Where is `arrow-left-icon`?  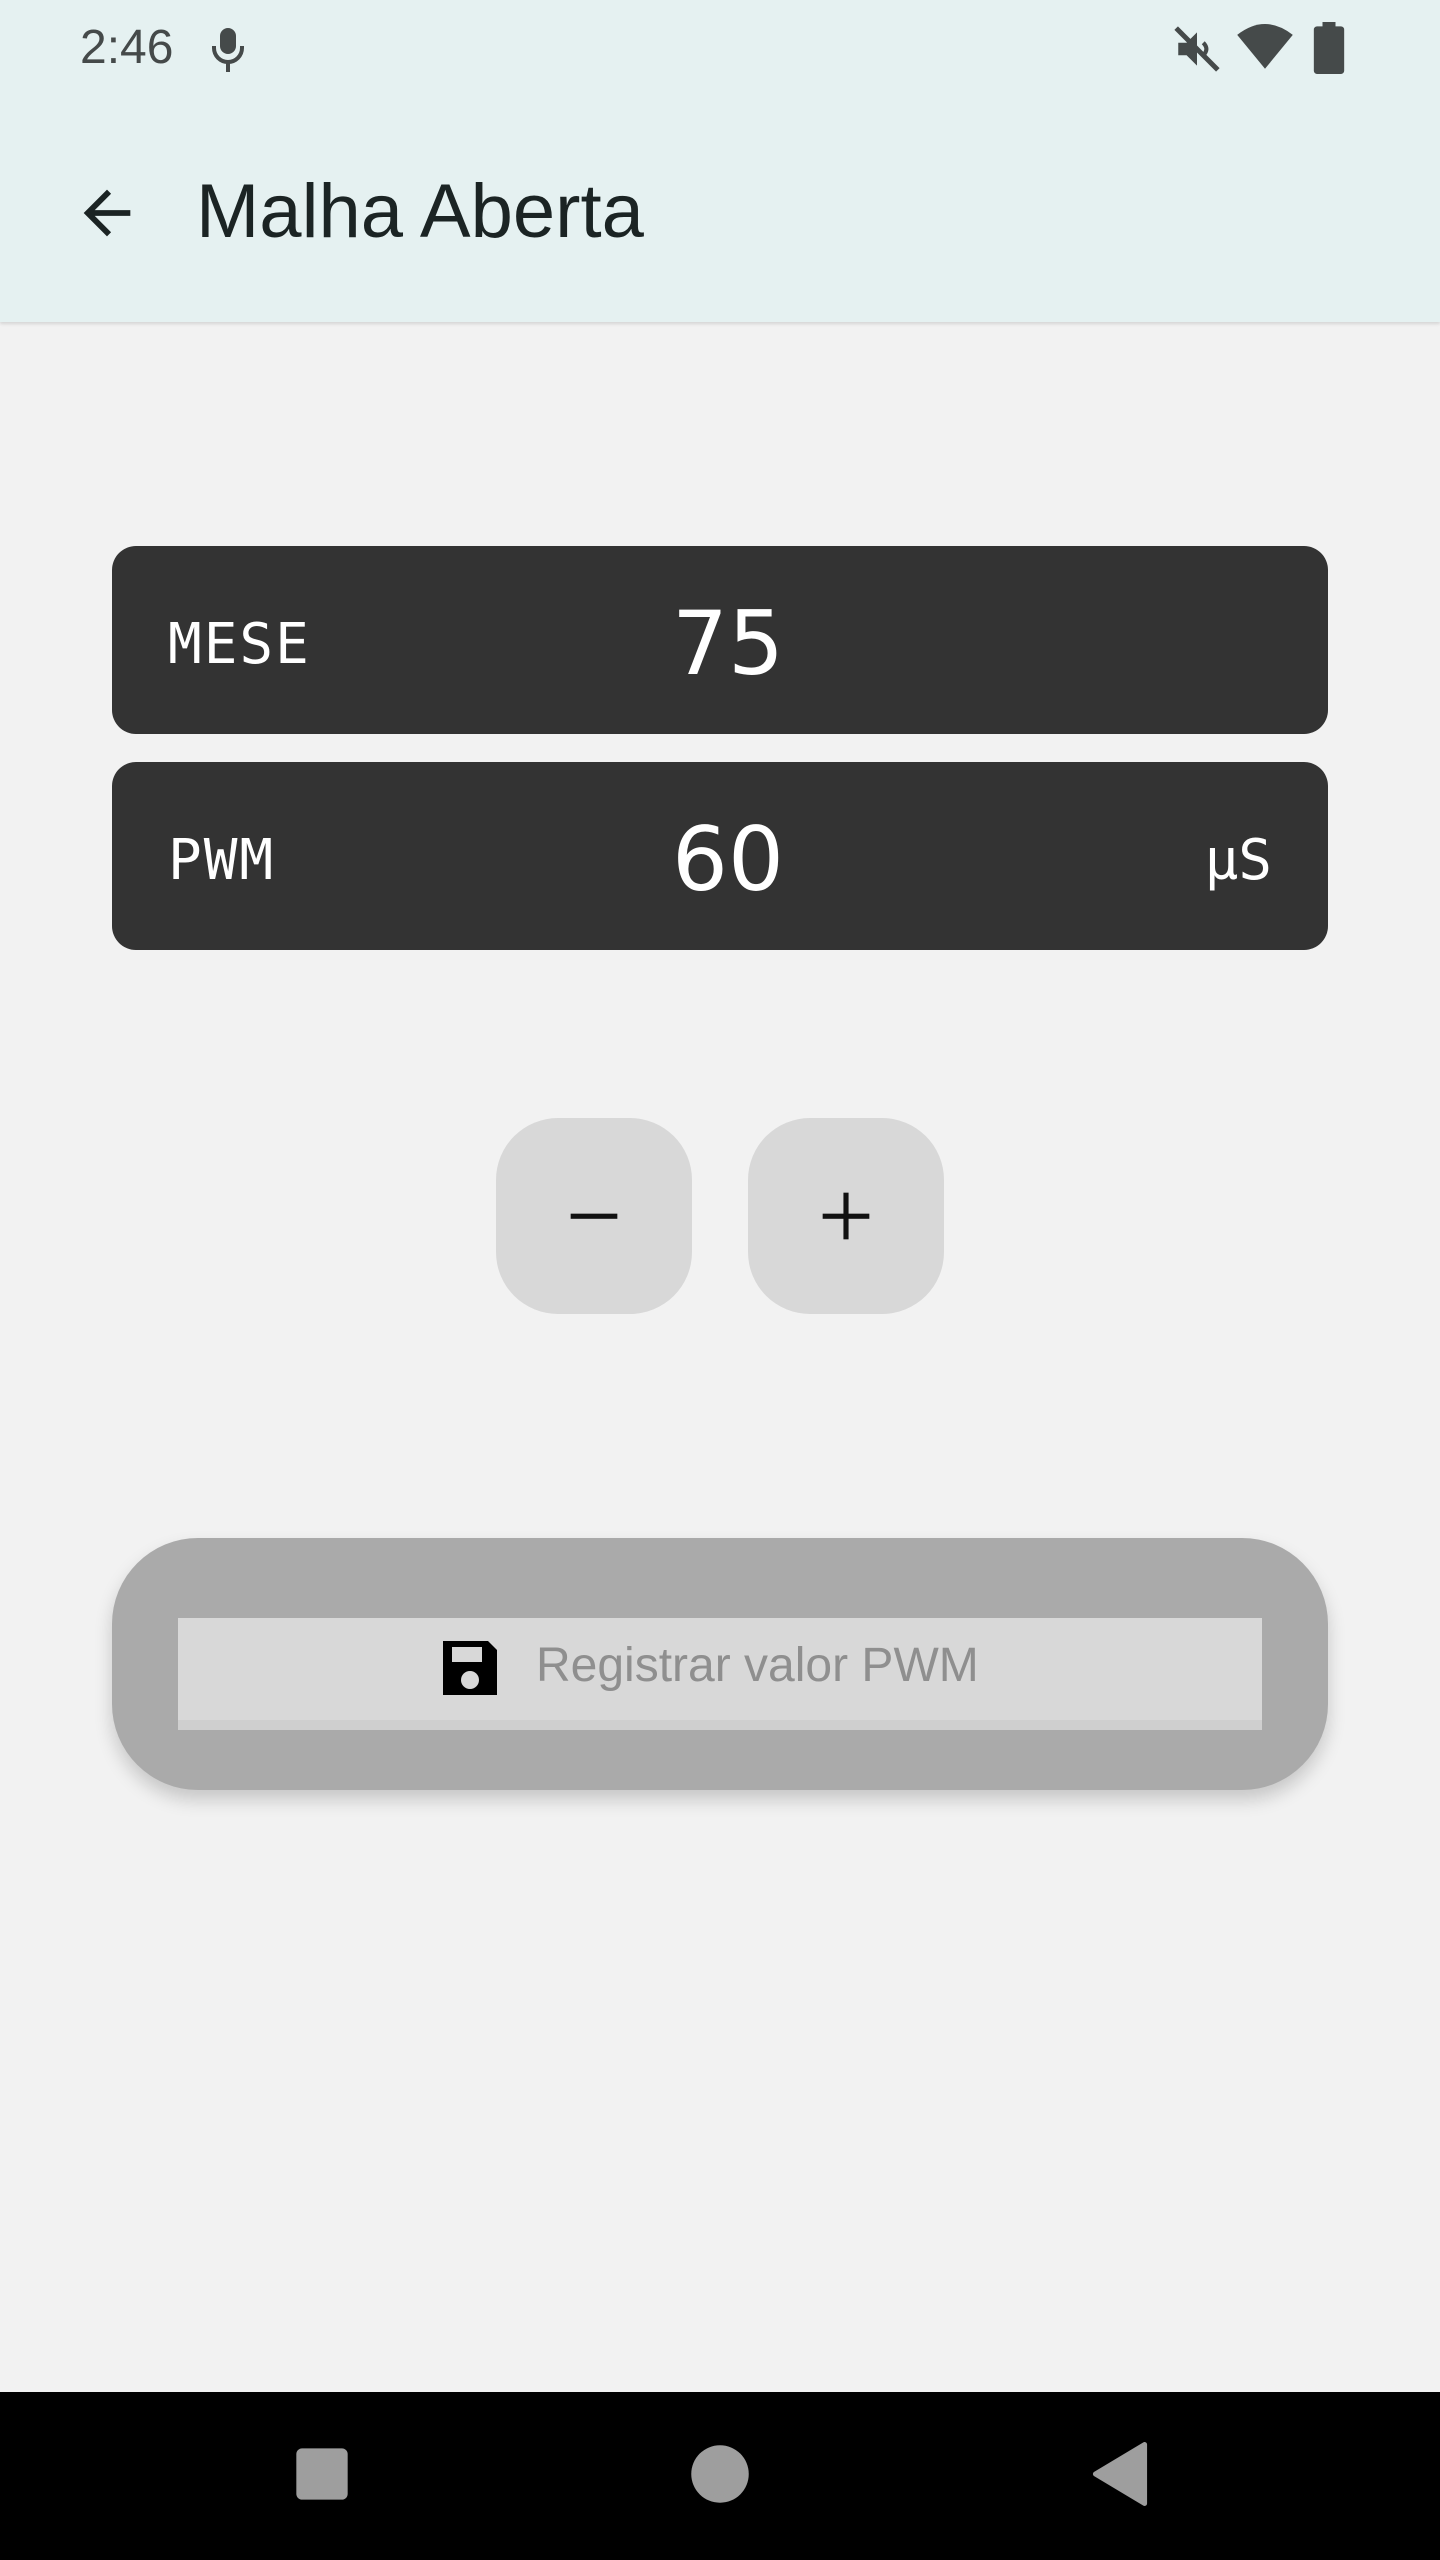 arrow-left-icon is located at coordinates (107, 213).